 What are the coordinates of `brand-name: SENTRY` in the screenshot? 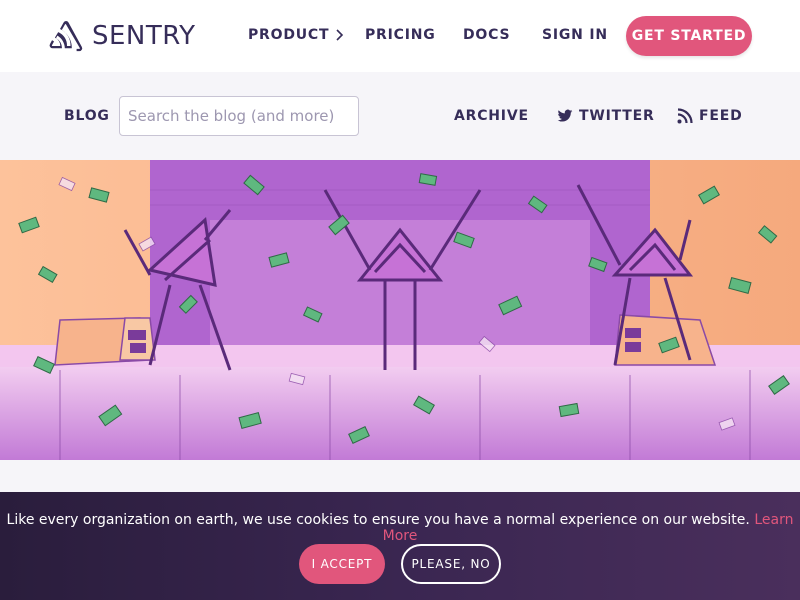 It's located at (144, 36).